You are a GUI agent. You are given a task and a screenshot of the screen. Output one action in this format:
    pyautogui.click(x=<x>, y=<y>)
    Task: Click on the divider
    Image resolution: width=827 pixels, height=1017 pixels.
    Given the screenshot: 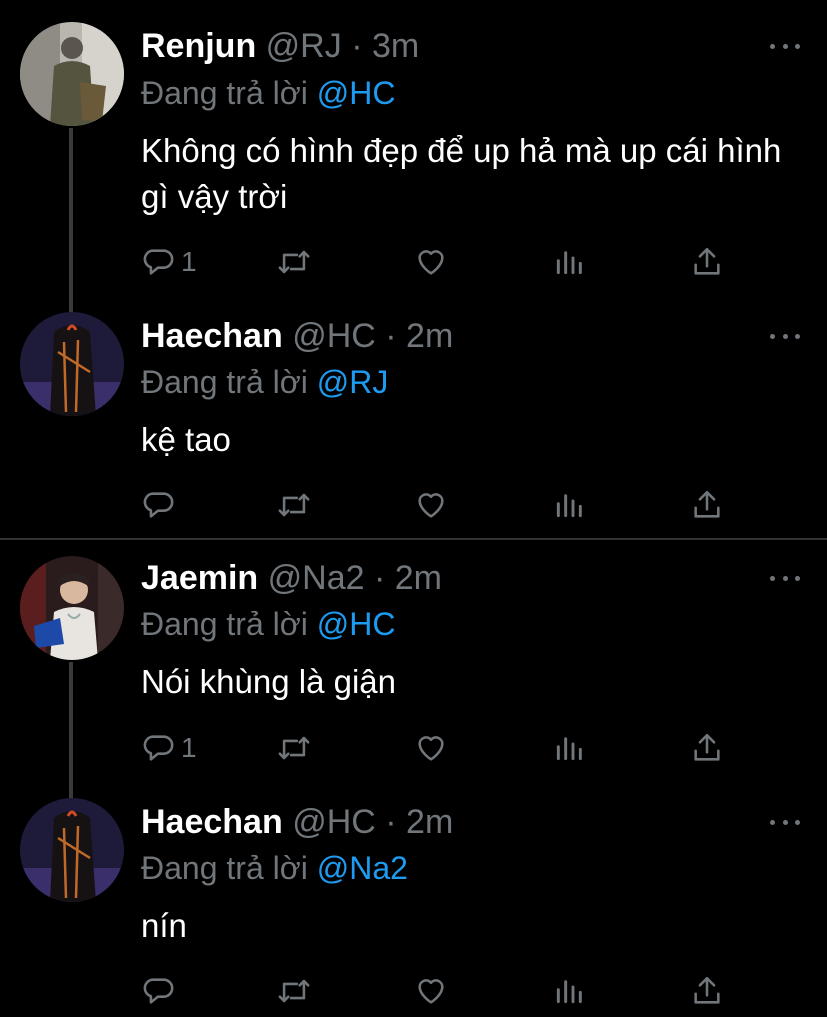 What is the action you would take?
    pyautogui.click(x=413, y=539)
    